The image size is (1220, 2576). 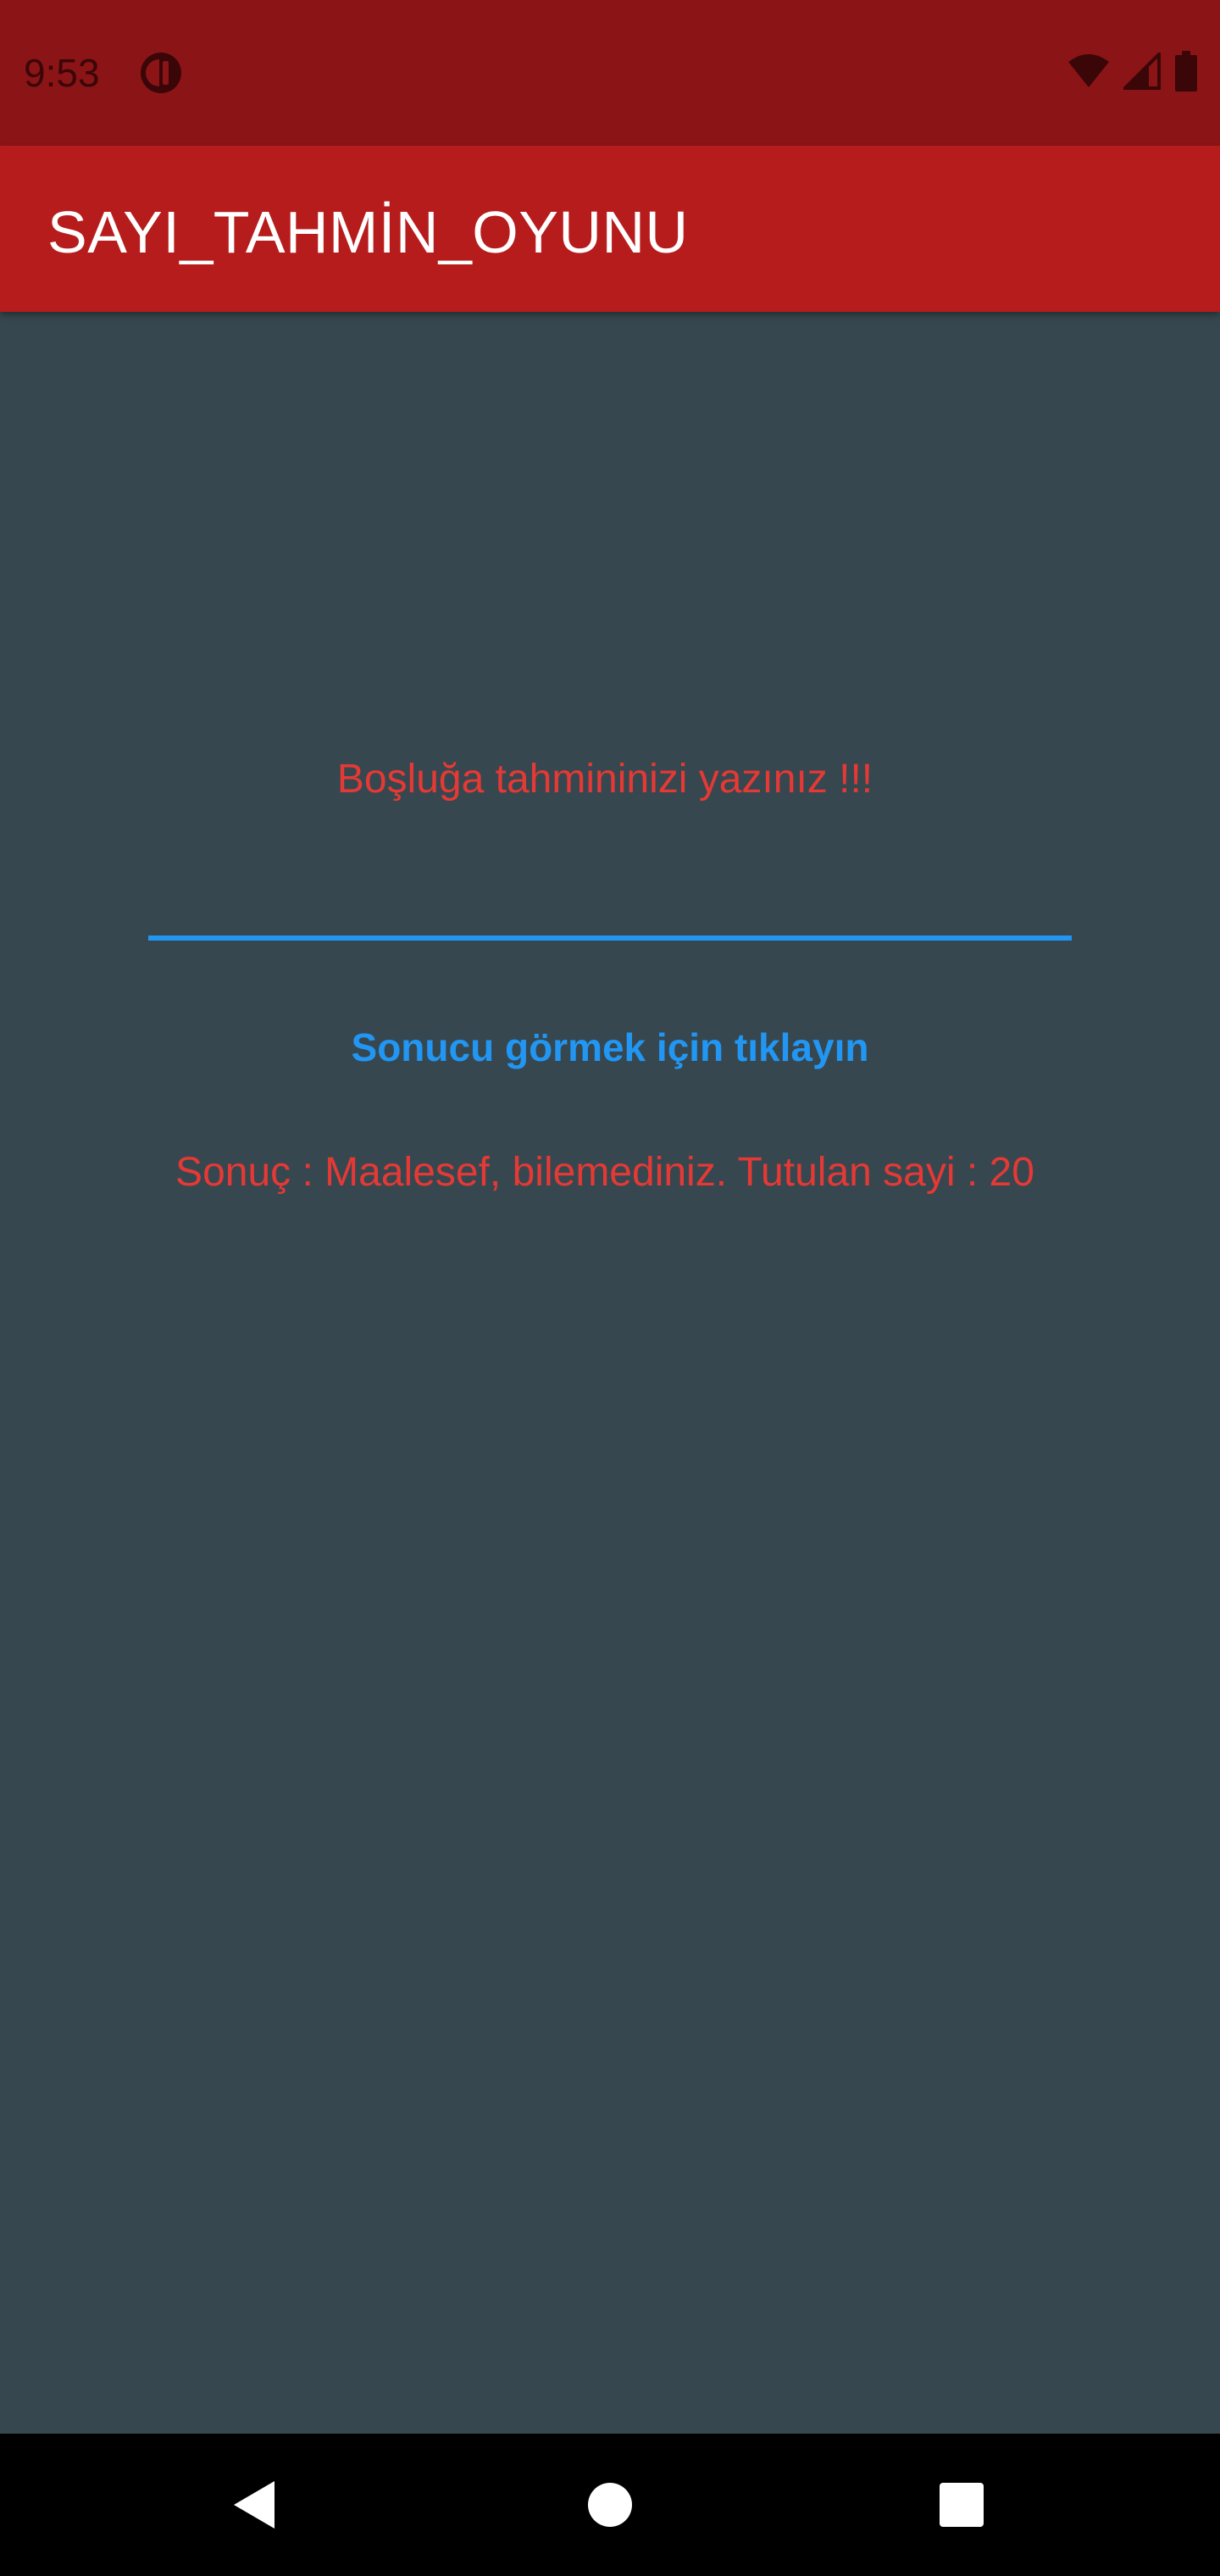 I want to click on show-result-button: Sonucu görmek için tıklayın, so click(x=610, y=1047).